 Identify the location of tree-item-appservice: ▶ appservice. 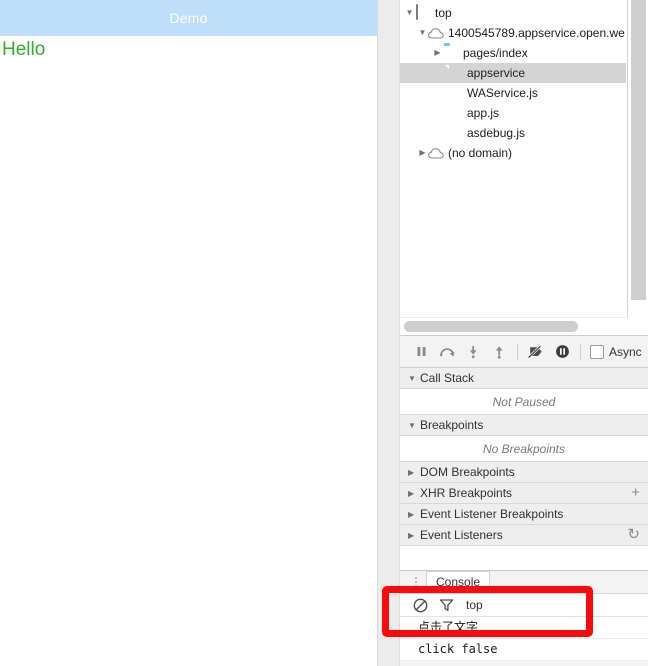
(513, 73).